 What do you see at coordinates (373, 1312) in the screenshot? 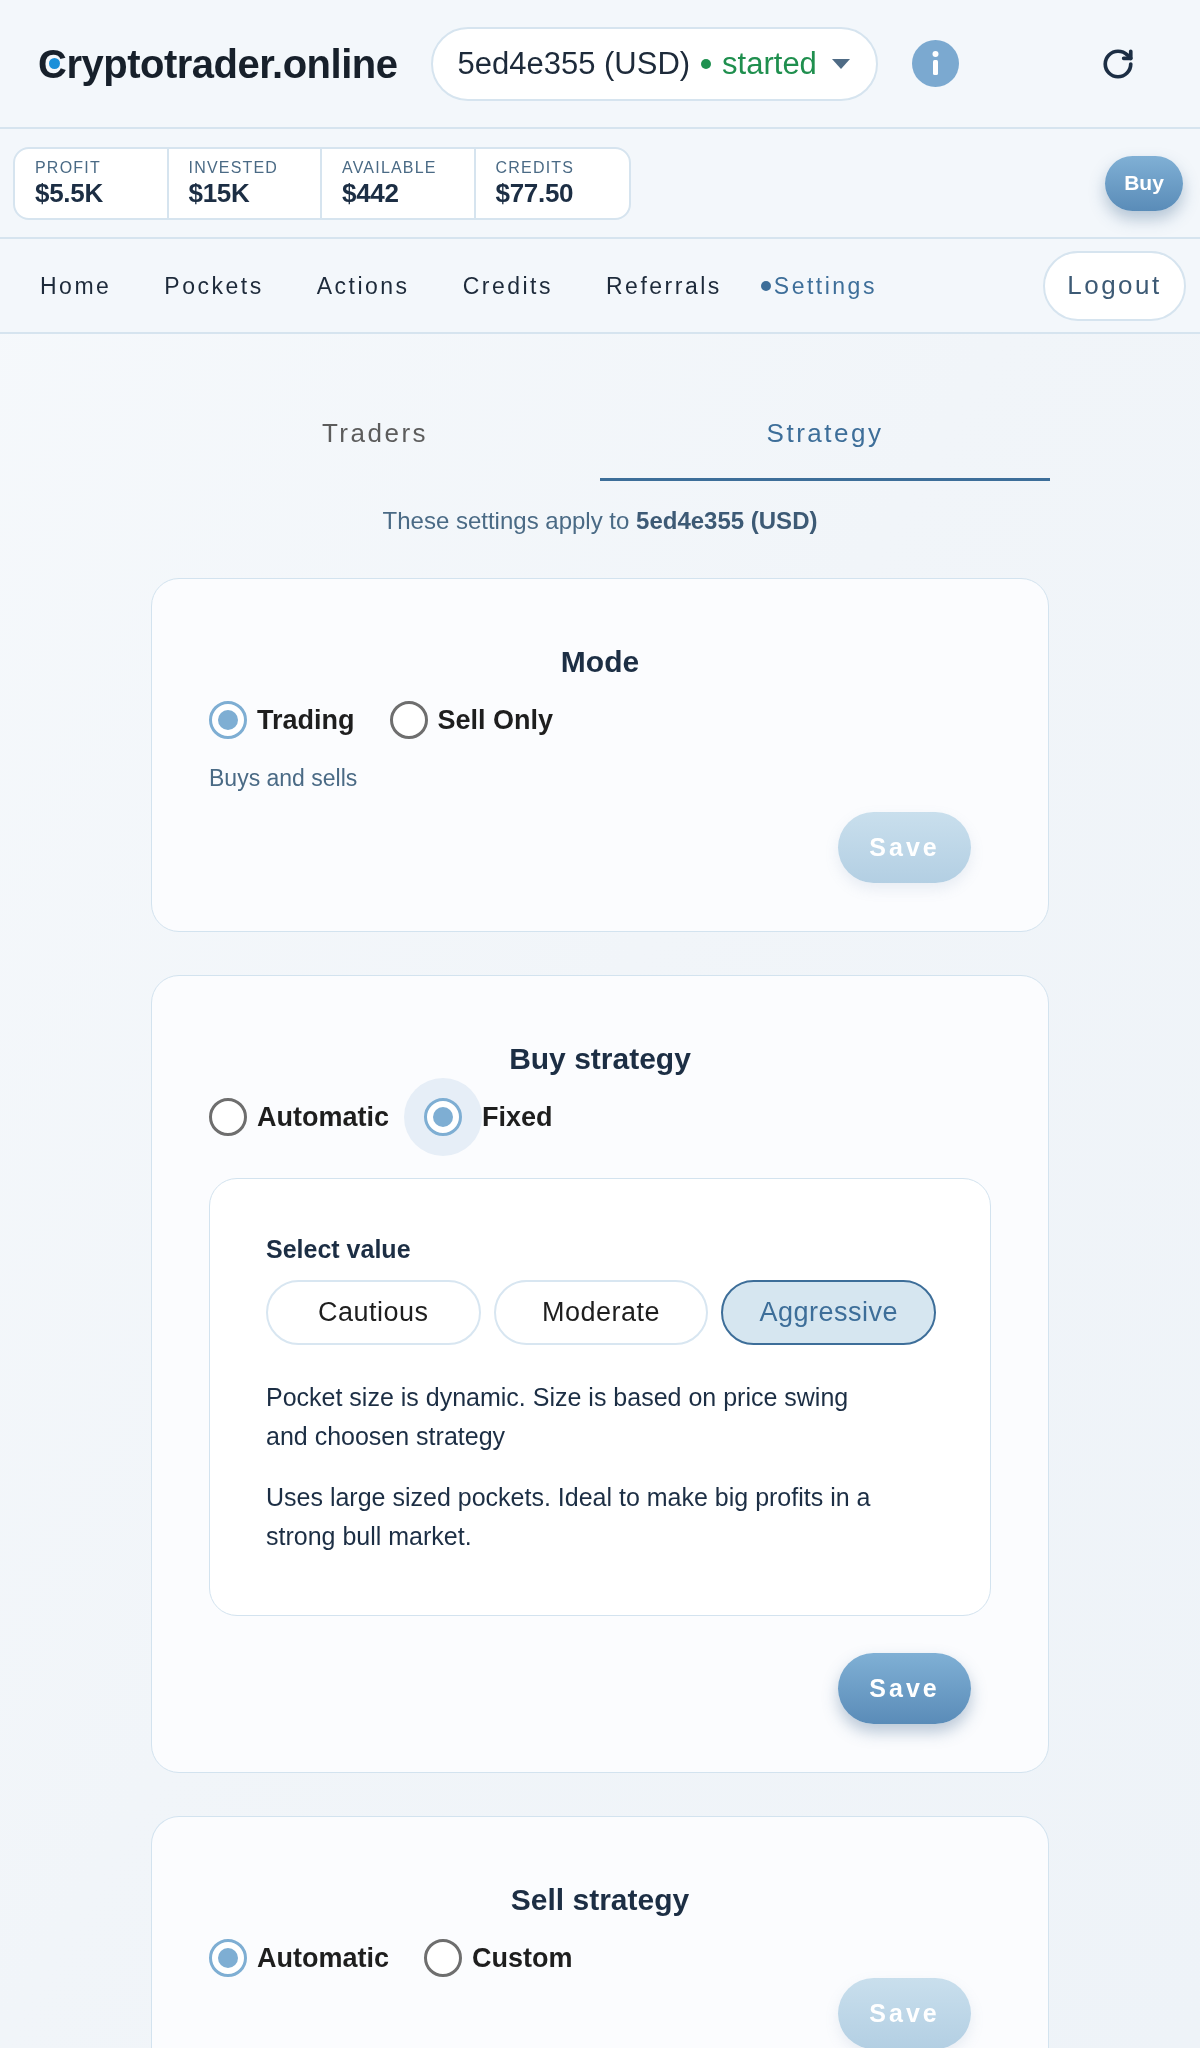
I see `strategy-option-button: Cautious` at bounding box center [373, 1312].